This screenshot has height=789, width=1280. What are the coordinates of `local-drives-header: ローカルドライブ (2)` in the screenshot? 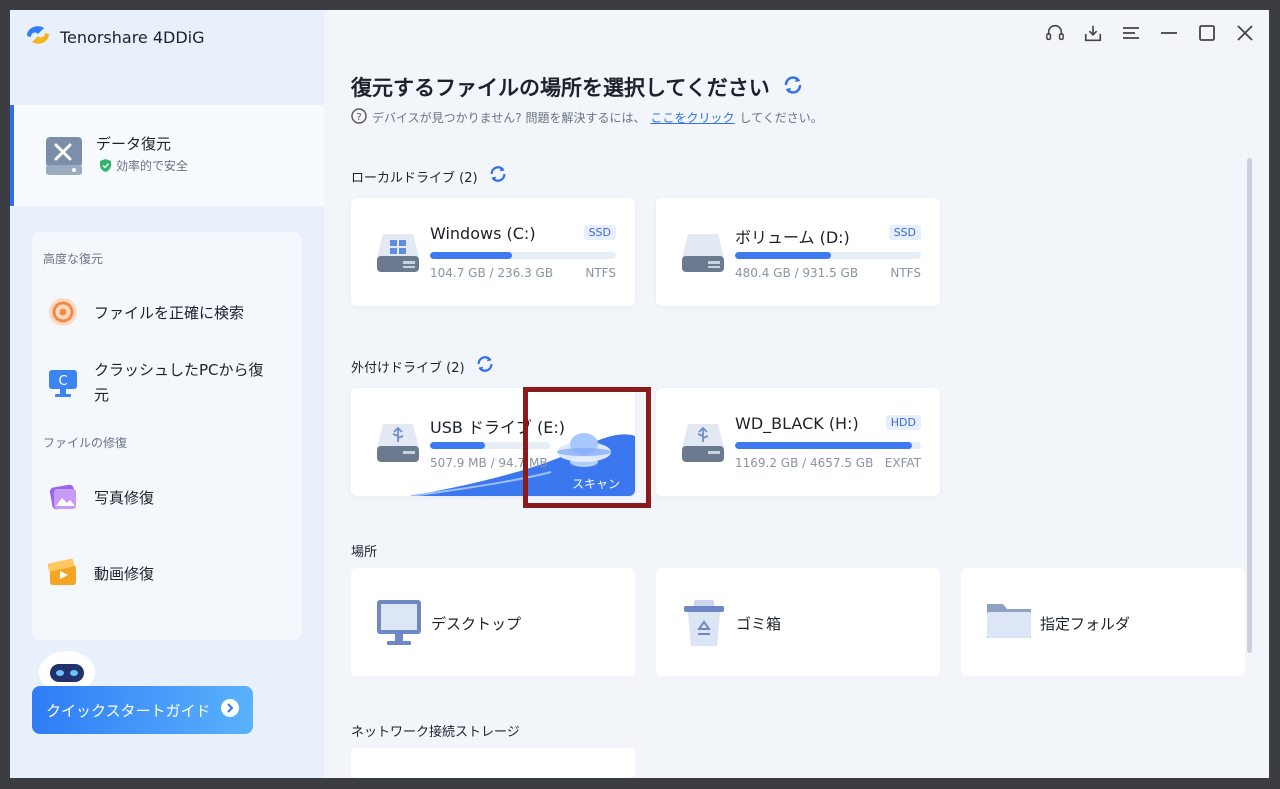 It's located at (429, 176).